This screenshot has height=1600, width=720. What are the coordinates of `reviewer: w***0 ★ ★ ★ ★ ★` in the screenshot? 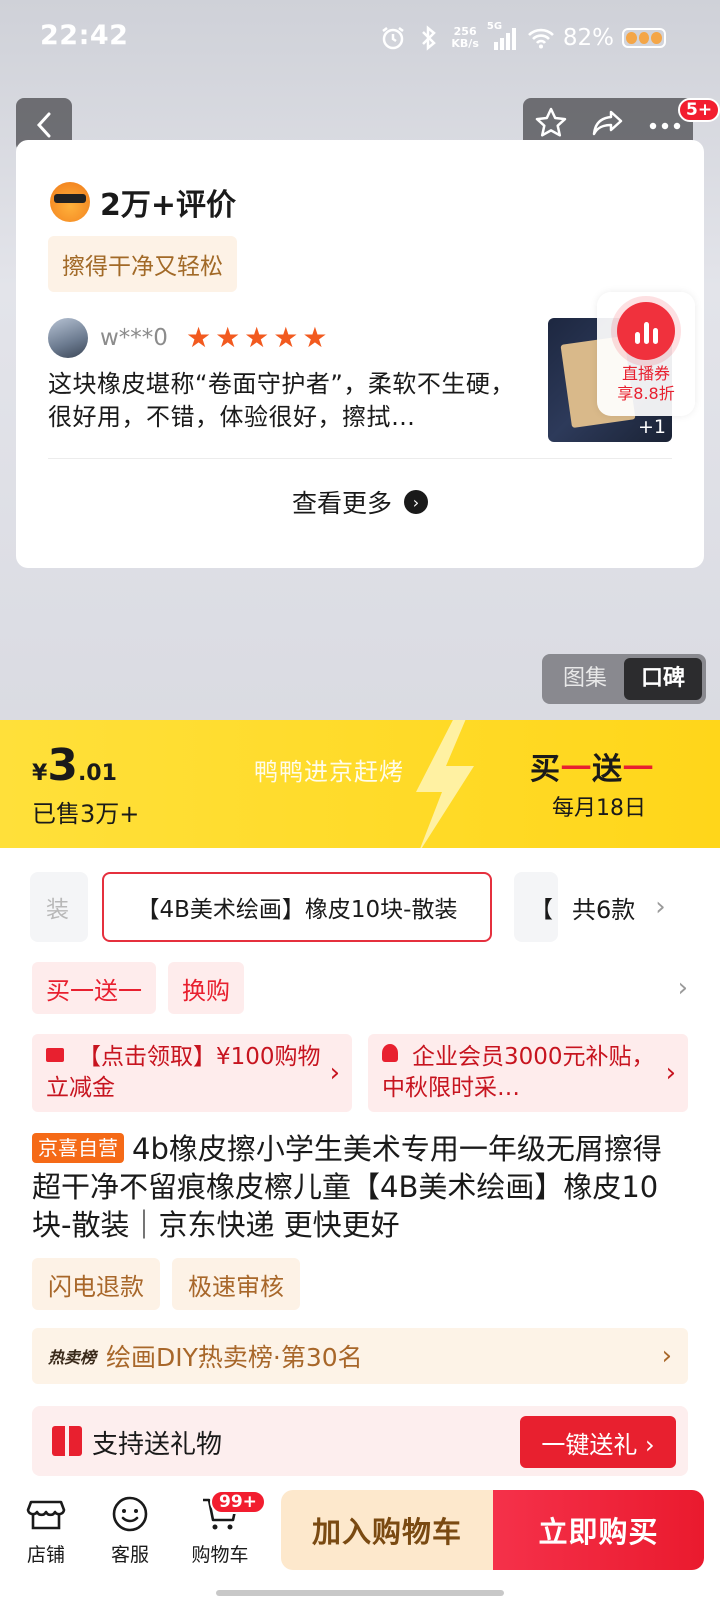 It's located at (188, 338).